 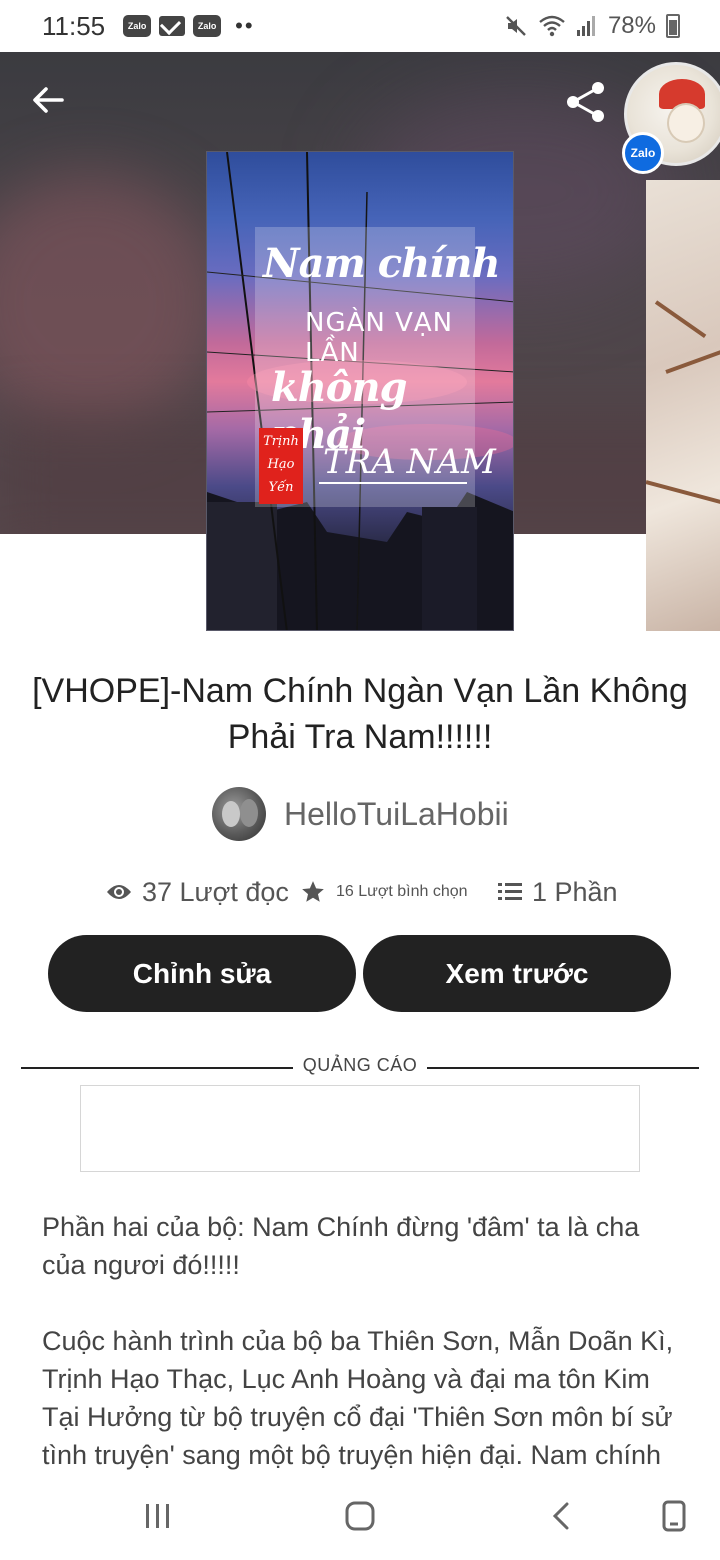 What do you see at coordinates (360, 26) in the screenshot?
I see `status-bar: 11:55 Zalo Zalo •• 78%` at bounding box center [360, 26].